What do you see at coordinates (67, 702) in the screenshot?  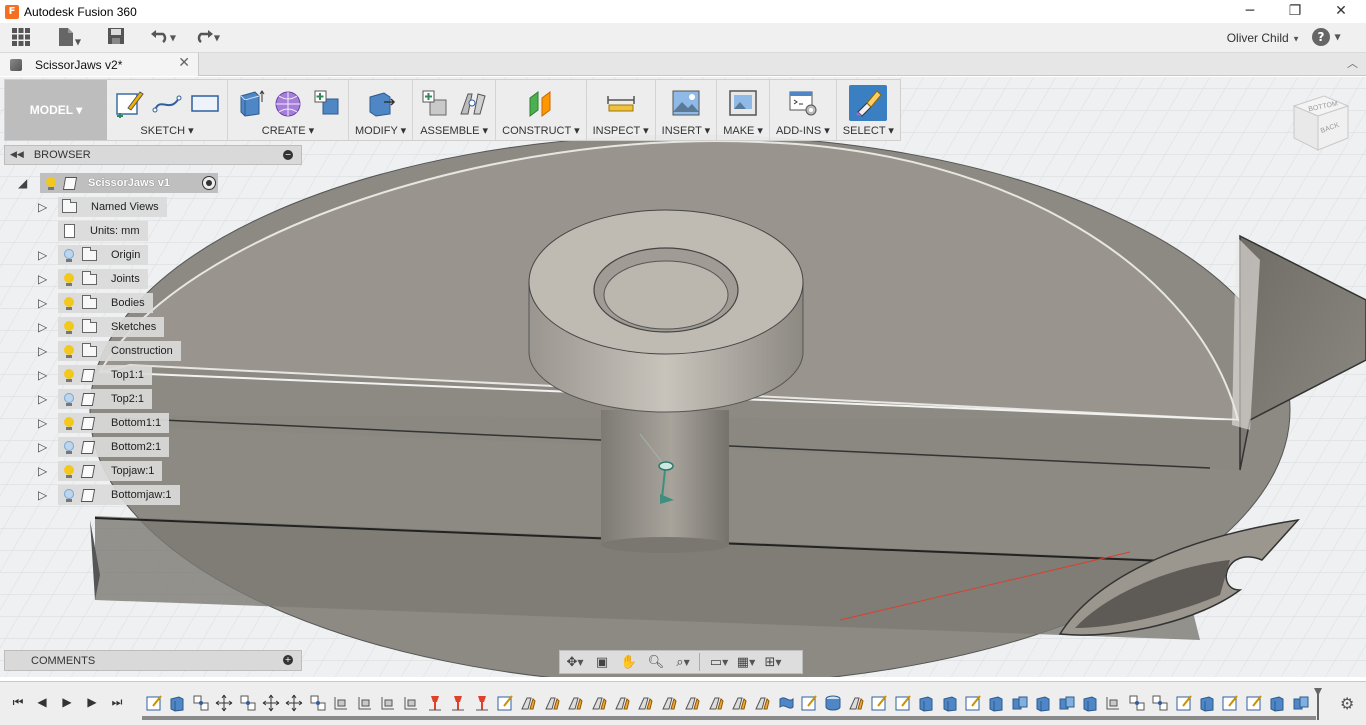 I see `play-icon: ▶` at bounding box center [67, 702].